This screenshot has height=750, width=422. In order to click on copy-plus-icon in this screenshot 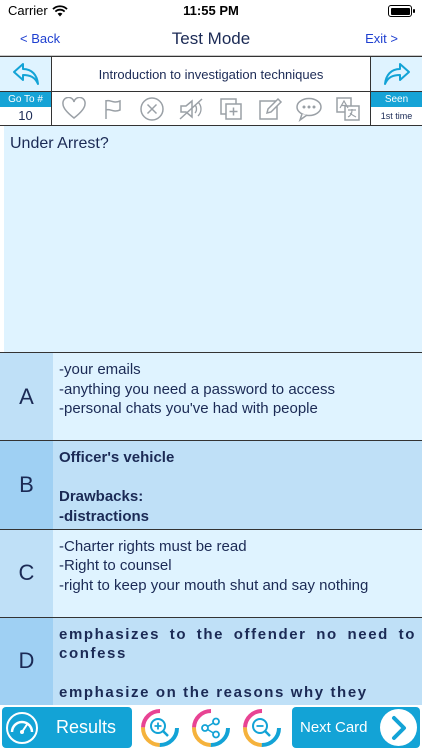, I will do `click(231, 109)`.